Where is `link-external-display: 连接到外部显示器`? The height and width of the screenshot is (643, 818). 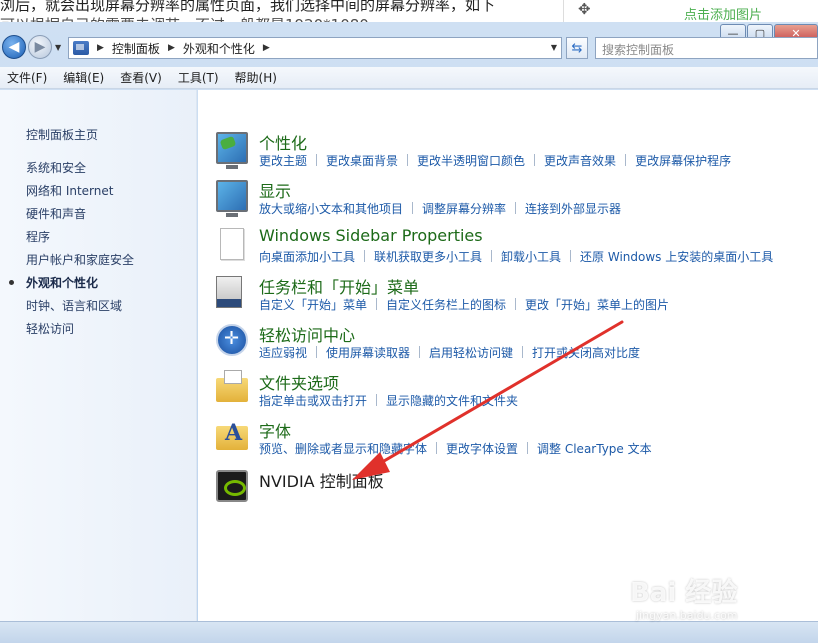 link-external-display: 连接到外部显示器 is located at coordinates (573, 209).